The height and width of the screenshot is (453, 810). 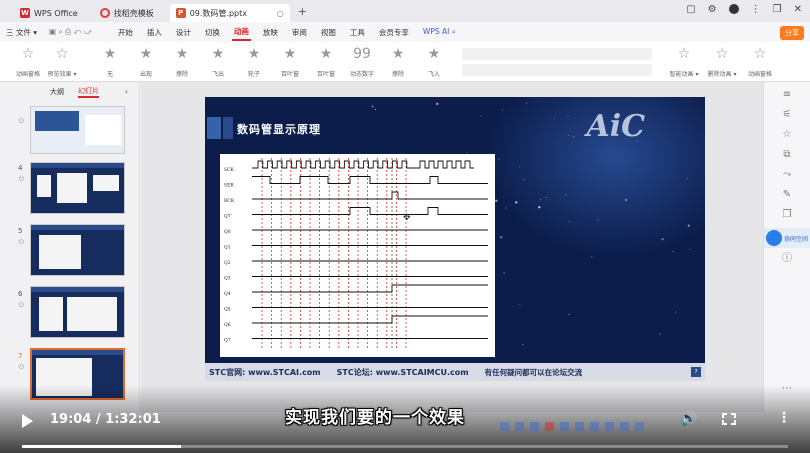 What do you see at coordinates (690, 9) in the screenshot?
I see `minimize-page-icon: ▢` at bounding box center [690, 9].